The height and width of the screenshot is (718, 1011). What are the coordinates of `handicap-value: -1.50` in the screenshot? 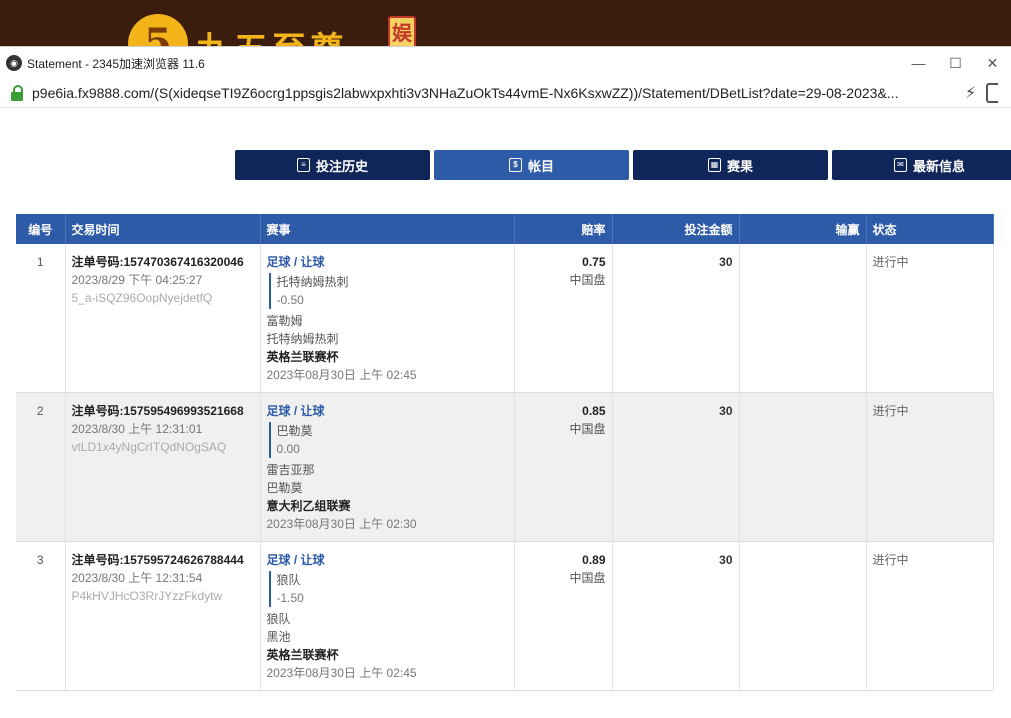 It's located at (290, 598).